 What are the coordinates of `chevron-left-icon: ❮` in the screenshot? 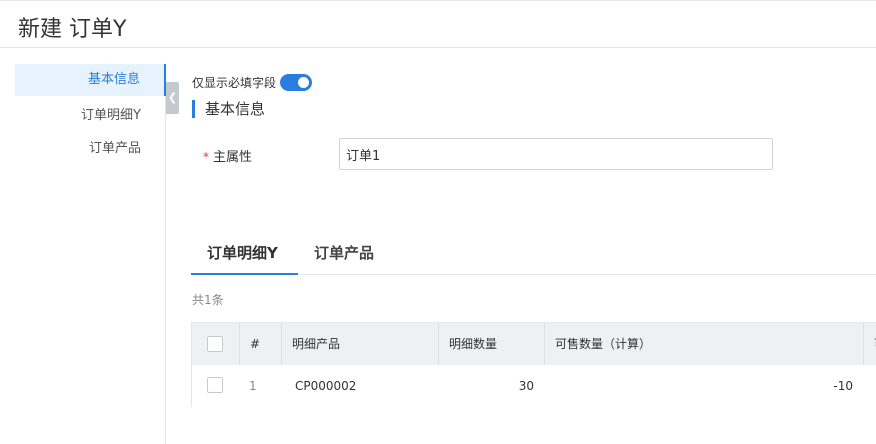 It's located at (172, 97).